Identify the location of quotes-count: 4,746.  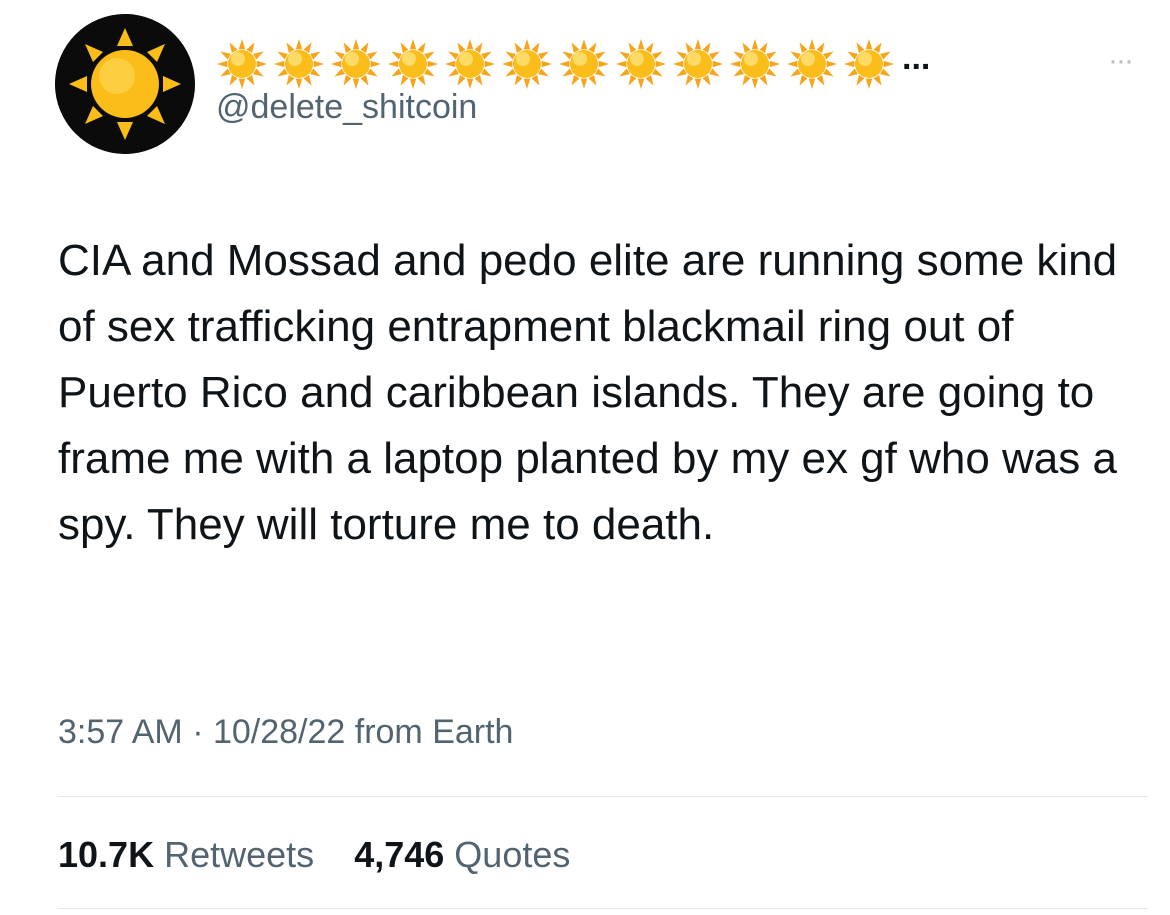
(399, 854).